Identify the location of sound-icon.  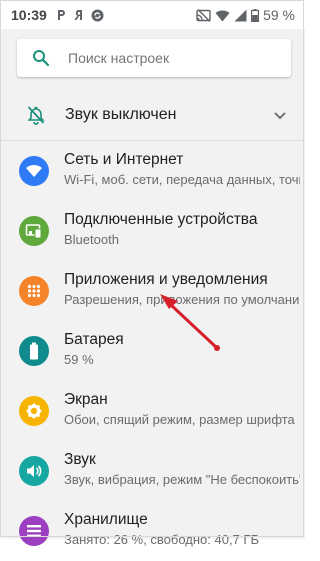
(34, 471).